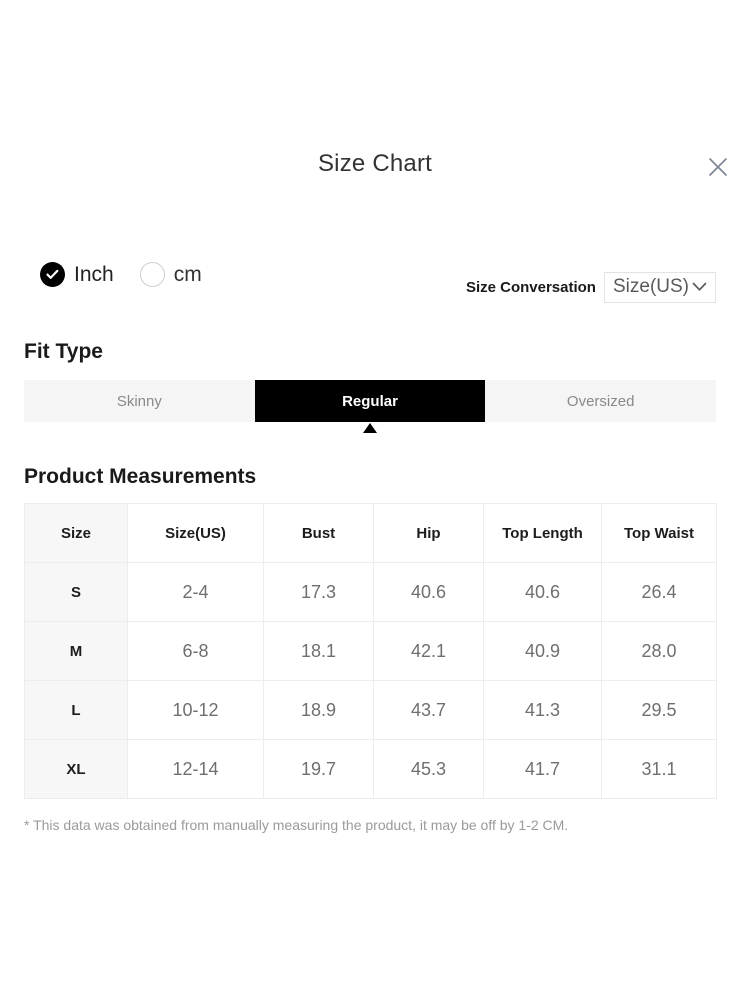  I want to click on unit-option-inch-label: Inch, so click(94, 274).